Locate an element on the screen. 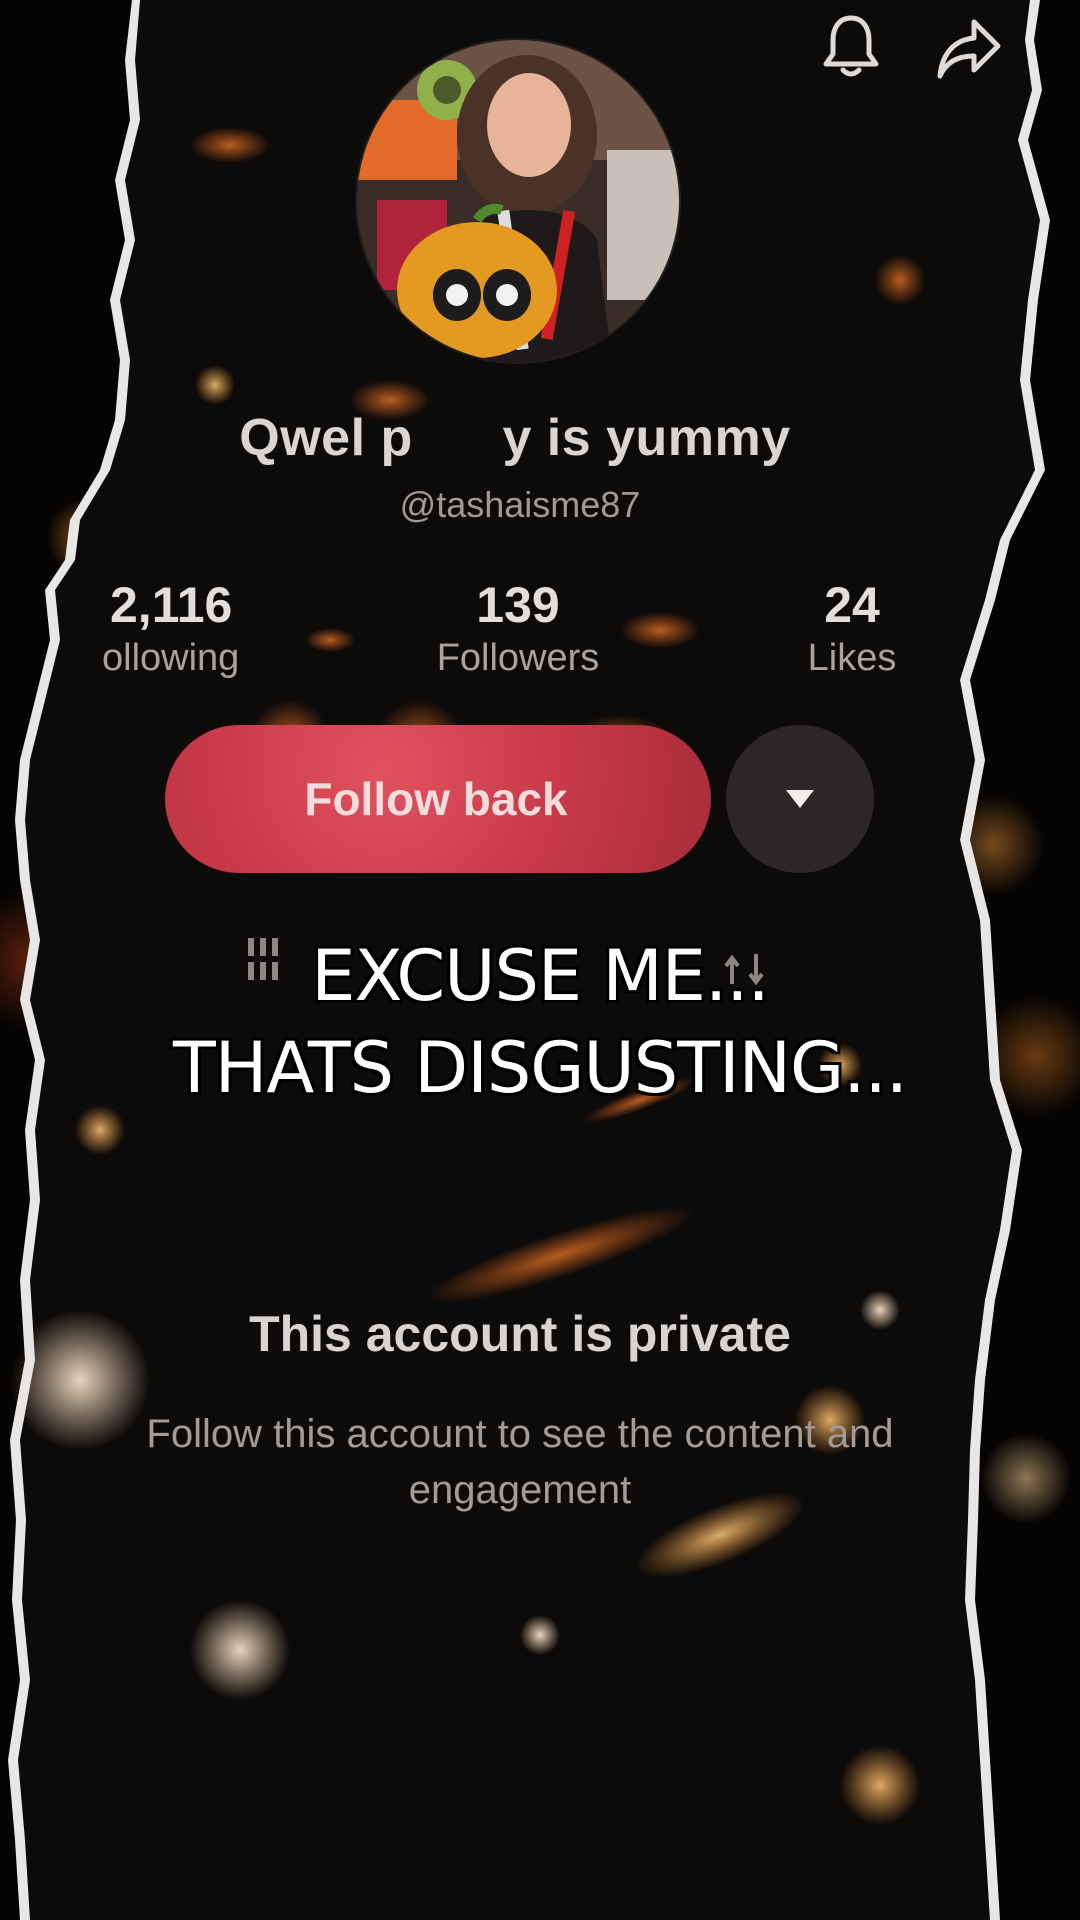 The image size is (1080, 1920). share-arrow-icon is located at coordinates (969, 49).